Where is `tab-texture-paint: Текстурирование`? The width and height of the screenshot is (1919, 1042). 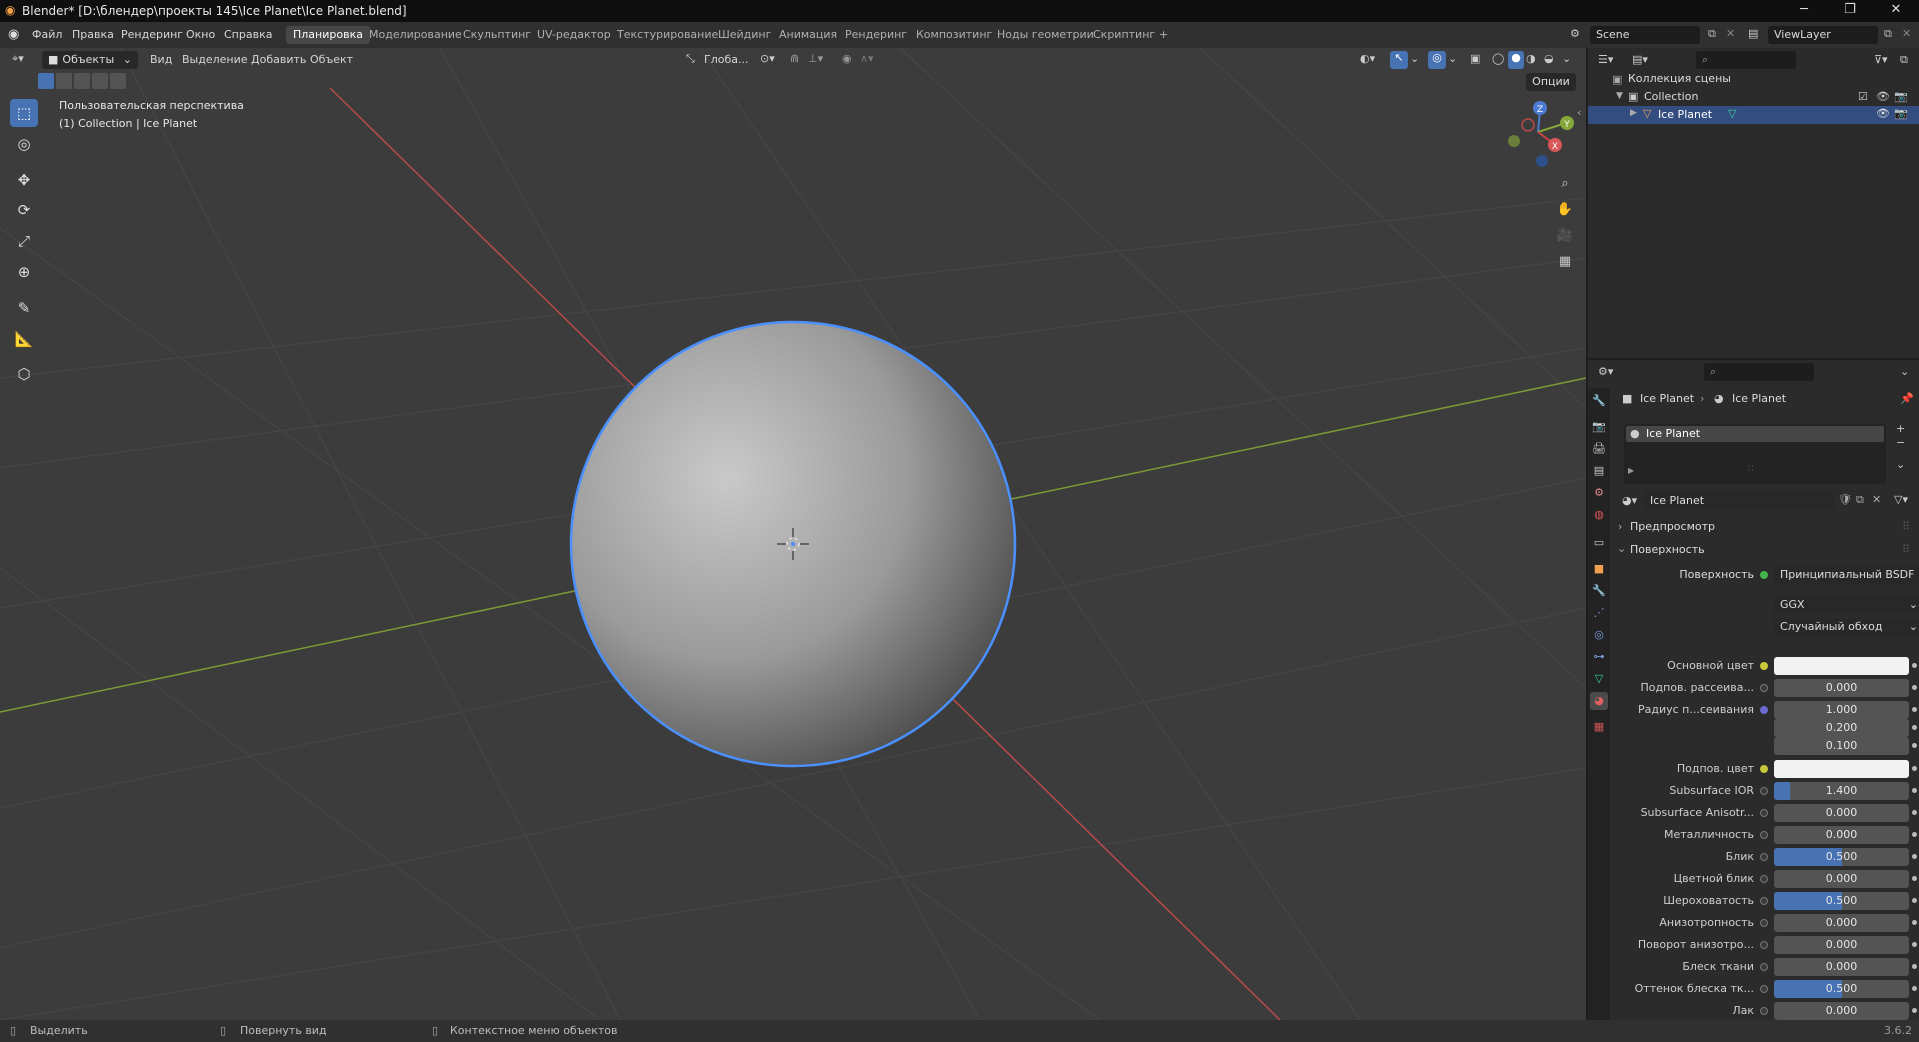
tab-texture-paint: Текстурирование is located at coordinates (667, 35).